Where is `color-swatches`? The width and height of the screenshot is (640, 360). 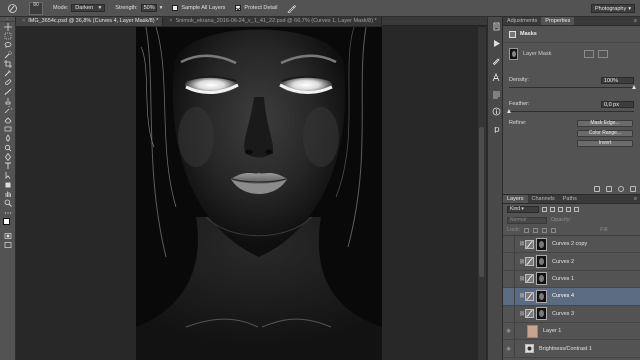 color-swatches is located at coordinates (8, 224).